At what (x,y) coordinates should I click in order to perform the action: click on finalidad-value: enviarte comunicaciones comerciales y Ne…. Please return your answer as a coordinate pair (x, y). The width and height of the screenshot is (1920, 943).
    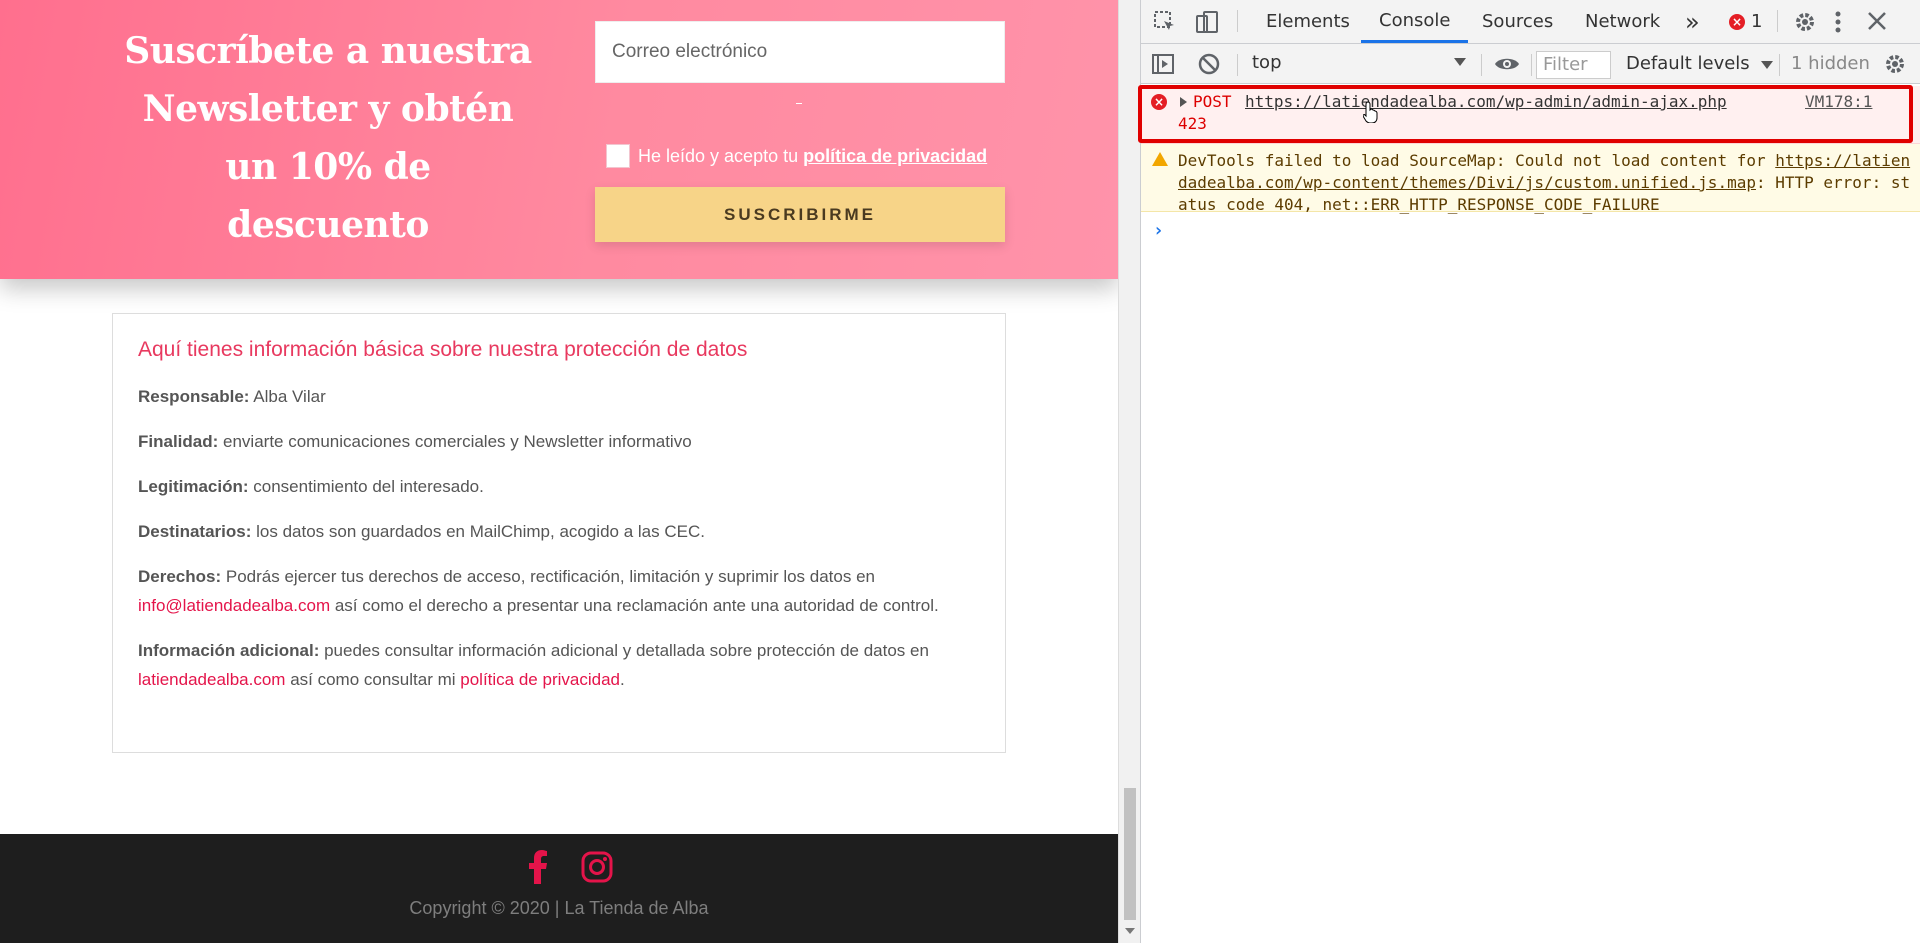
    Looking at the image, I should click on (457, 441).